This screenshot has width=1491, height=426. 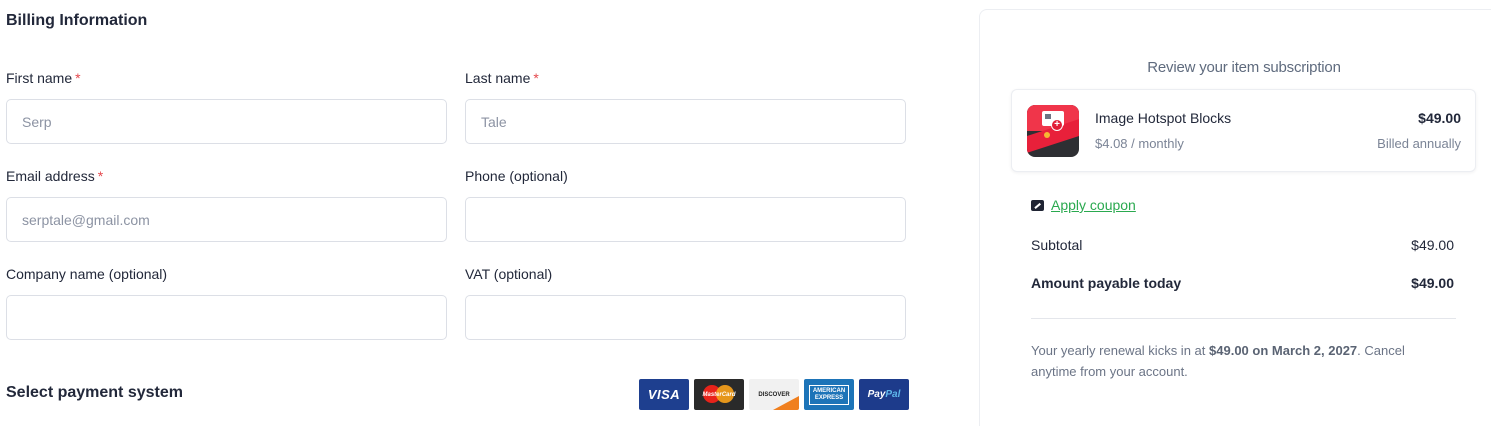 I want to click on item-name: Image Hotspot Blocks, so click(x=1163, y=118).